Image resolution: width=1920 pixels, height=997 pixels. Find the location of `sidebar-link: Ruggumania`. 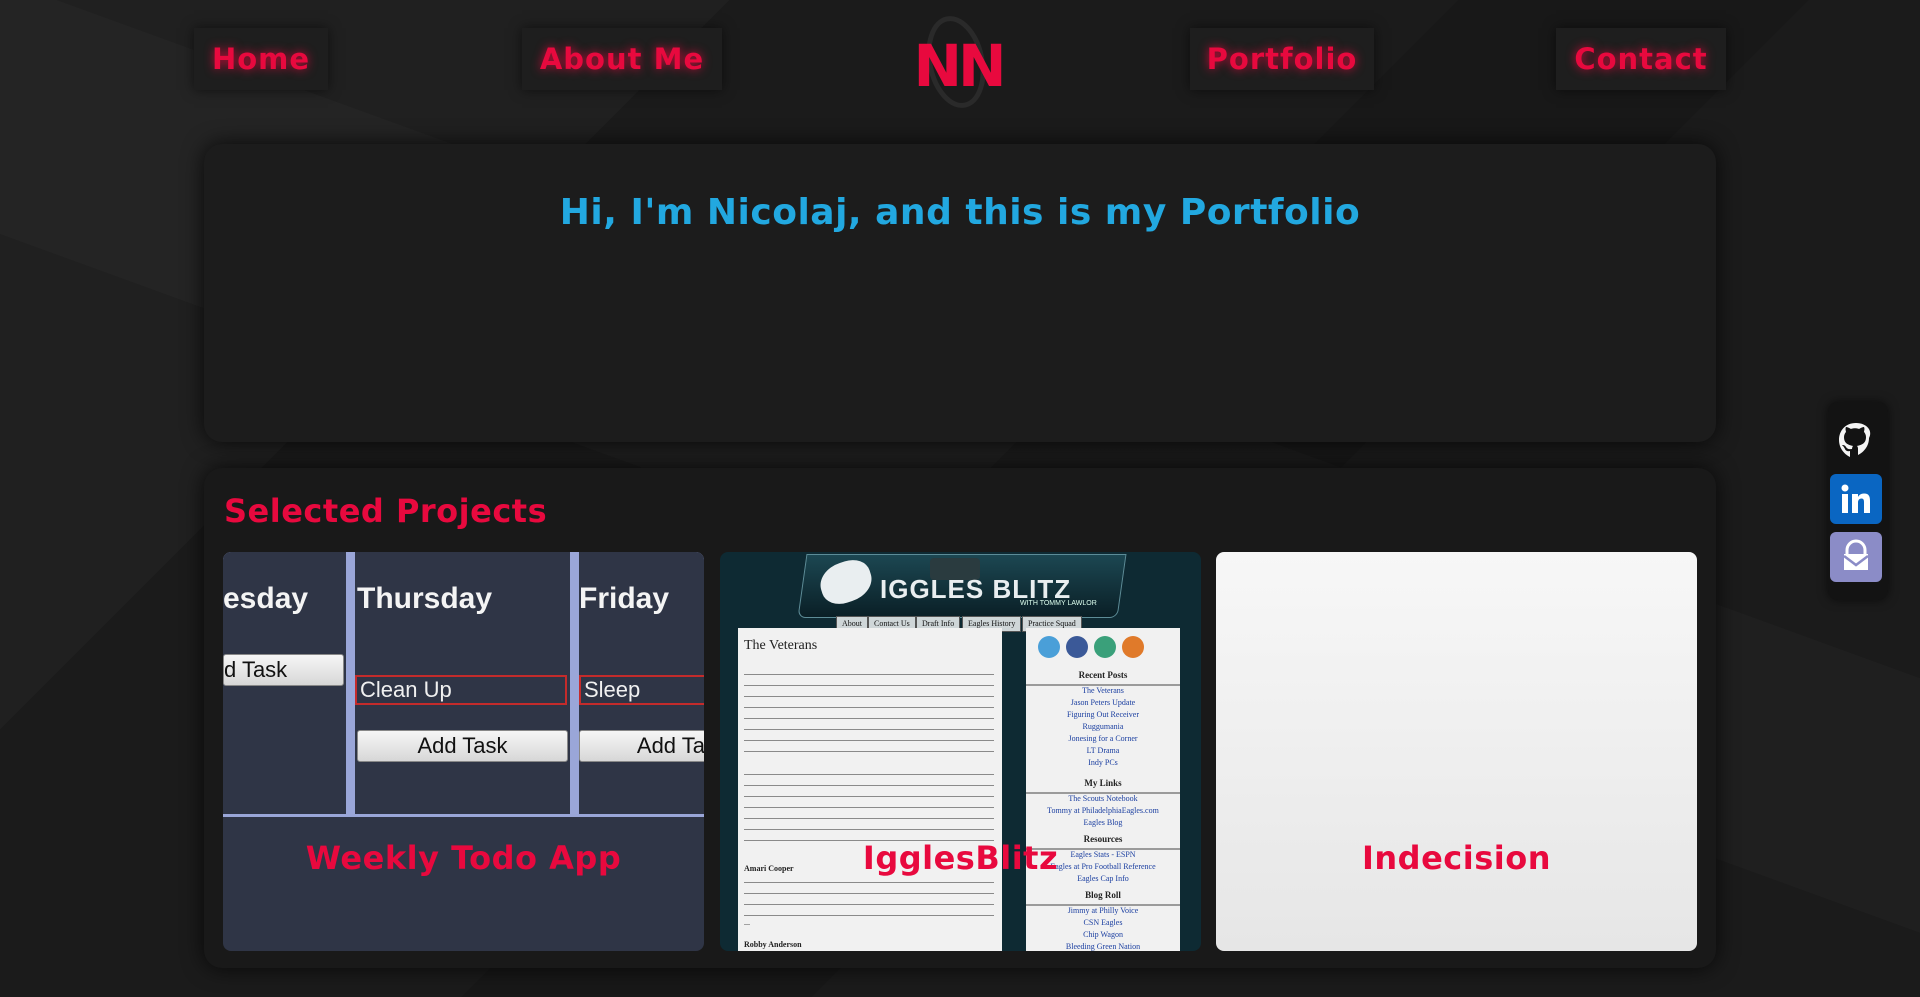

sidebar-link: Ruggumania is located at coordinates (1103, 726).